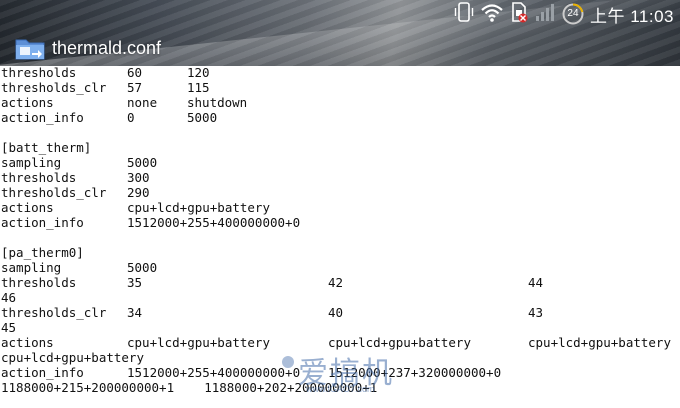 This screenshot has height=408, width=680. What do you see at coordinates (135, 312) in the screenshot?
I see `line-token: 34` at bounding box center [135, 312].